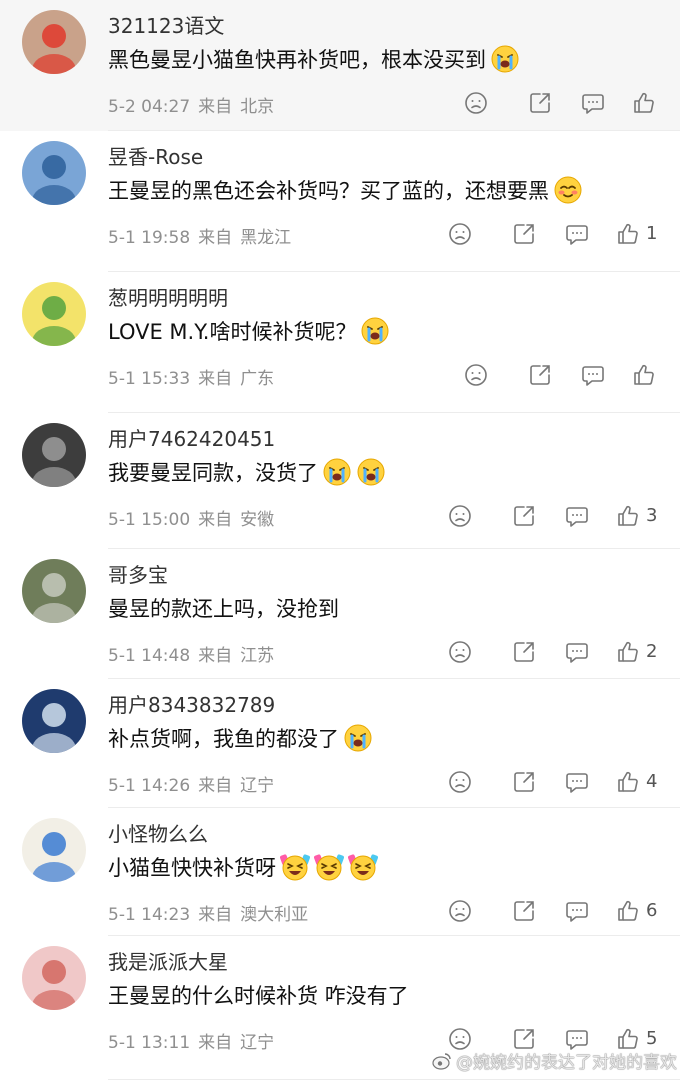  What do you see at coordinates (149, 520) in the screenshot?
I see `comment-time: 5-1 15:00` at bounding box center [149, 520].